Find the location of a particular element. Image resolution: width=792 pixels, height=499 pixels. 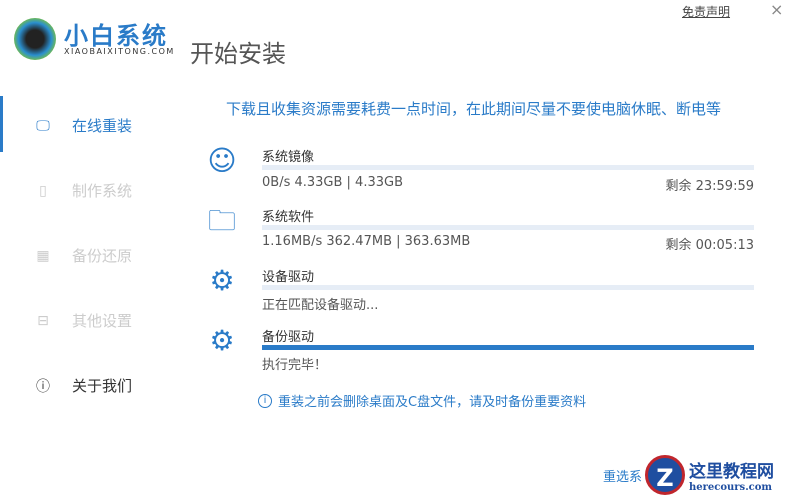

info-icon: ⓘ is located at coordinates (43, 386).